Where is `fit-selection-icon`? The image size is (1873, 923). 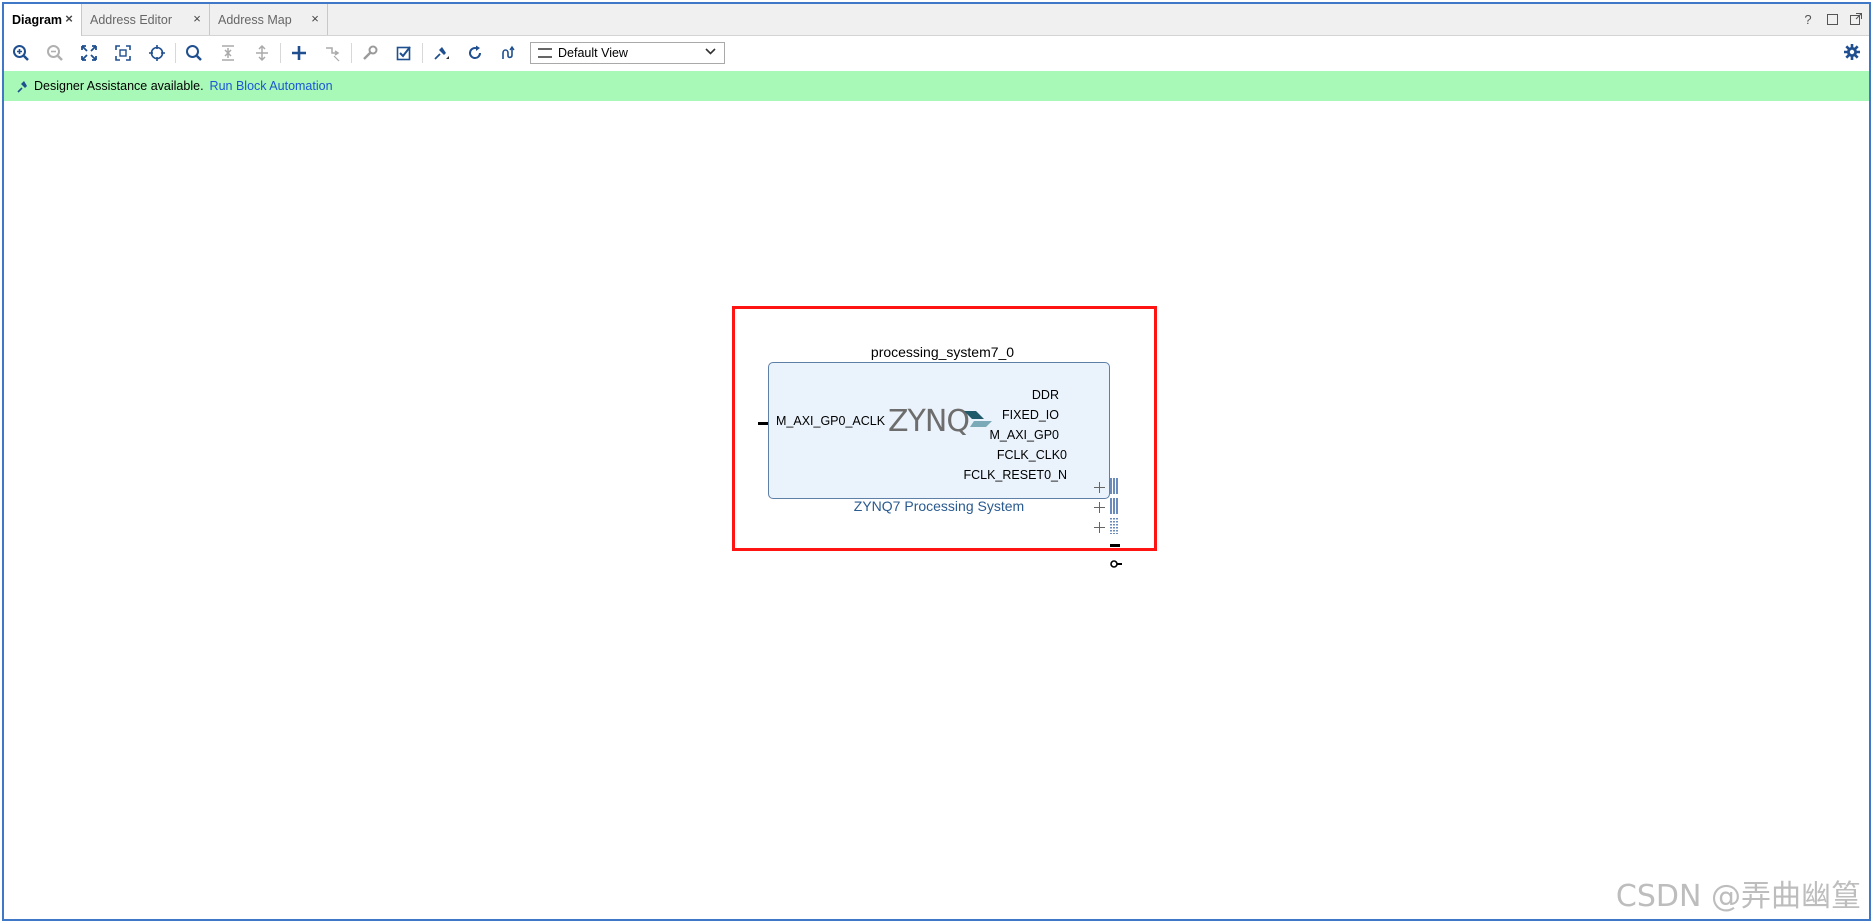 fit-selection-icon is located at coordinates (123, 53).